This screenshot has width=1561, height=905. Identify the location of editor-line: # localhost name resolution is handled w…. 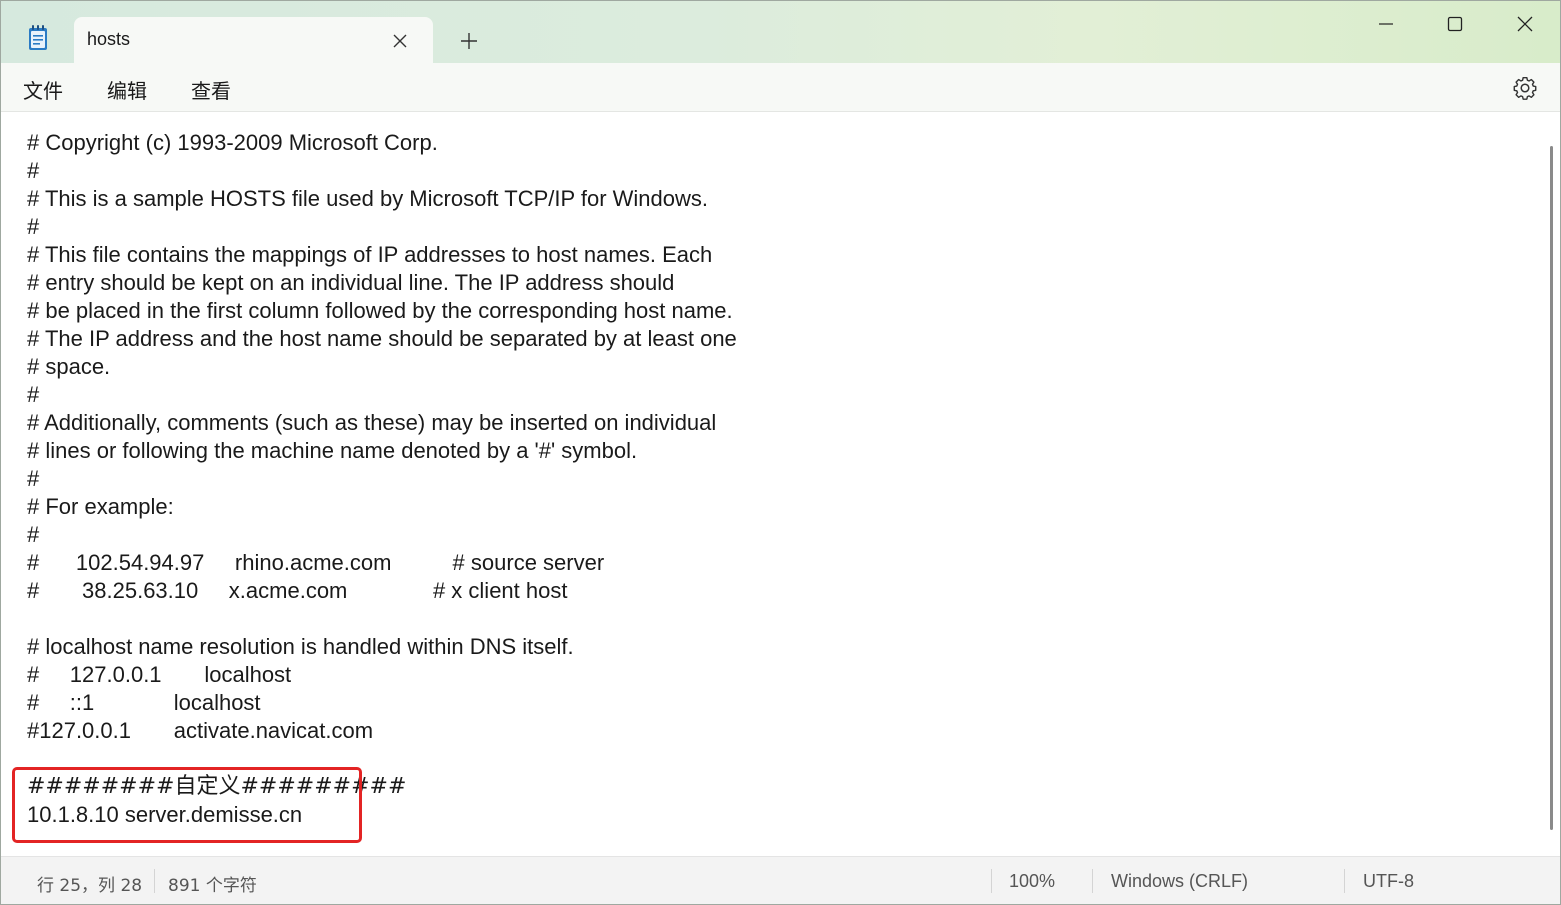
(300, 646).